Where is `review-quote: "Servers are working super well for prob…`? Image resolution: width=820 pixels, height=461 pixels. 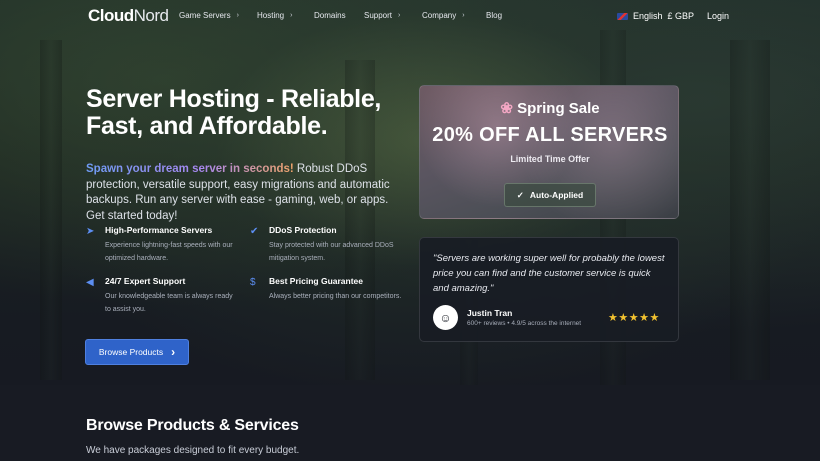 review-quote: "Servers are working super well for prob… is located at coordinates (549, 273).